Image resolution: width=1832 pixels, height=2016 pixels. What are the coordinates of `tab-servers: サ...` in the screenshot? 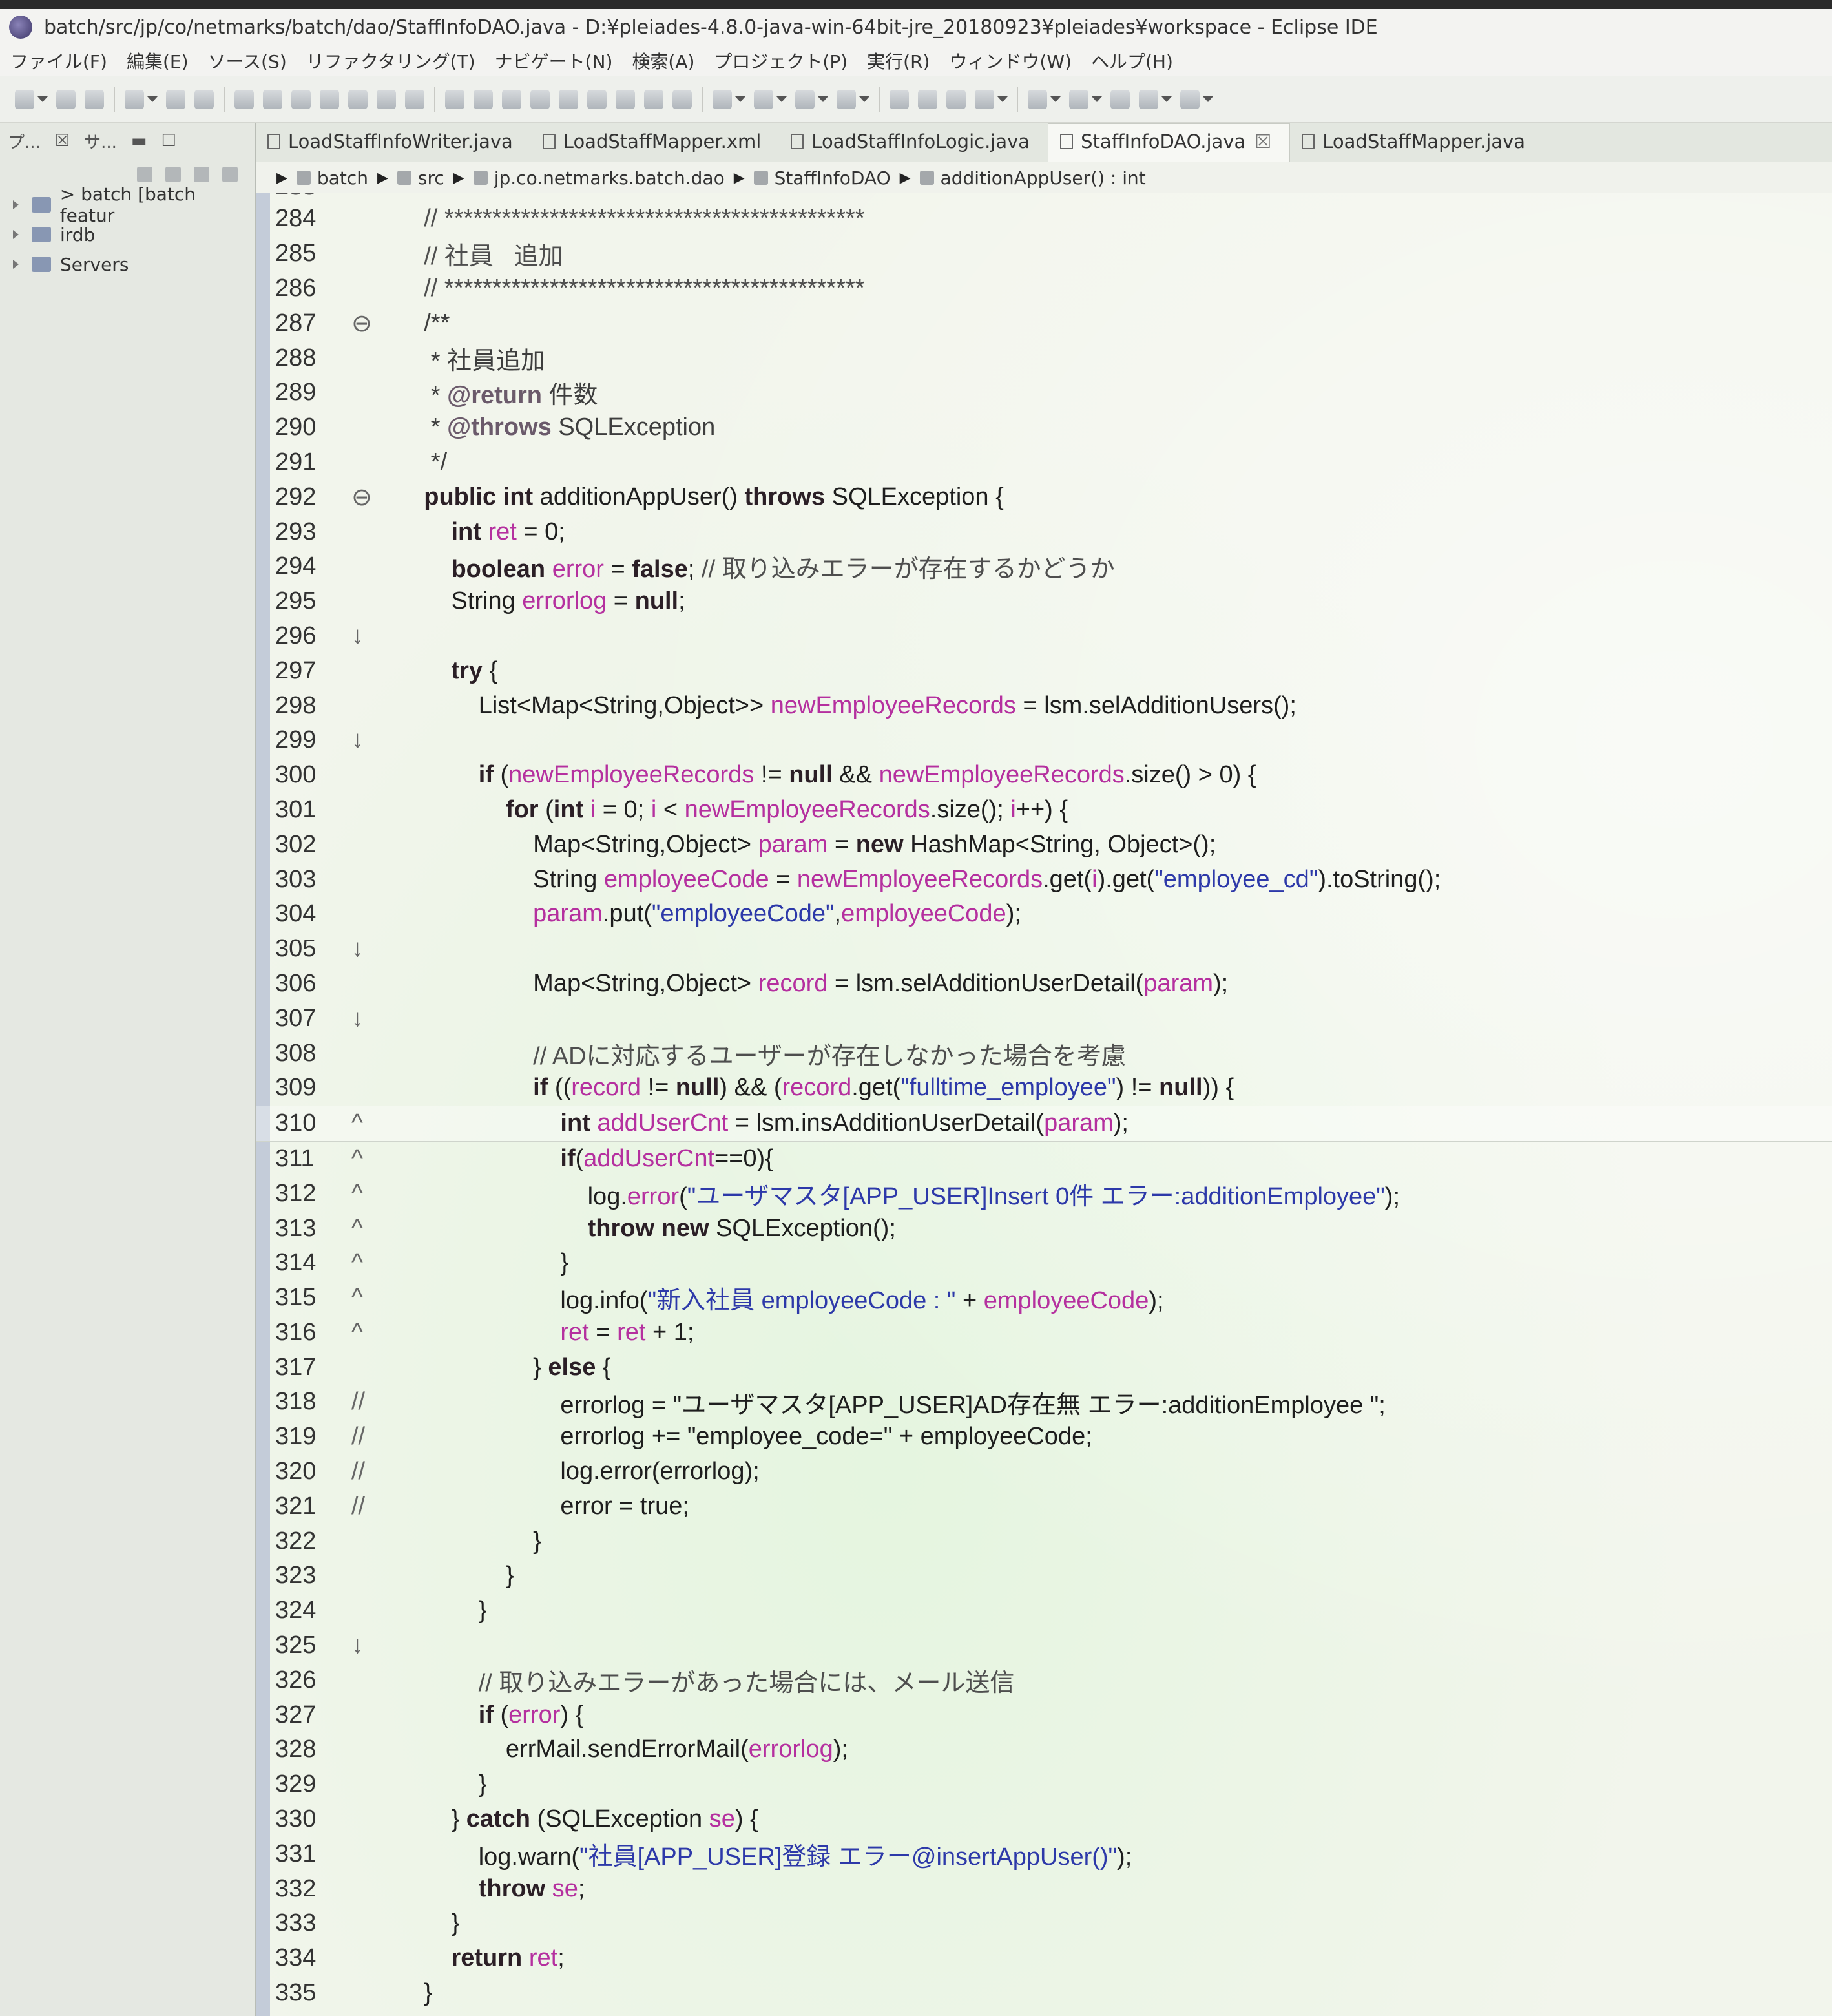 It's located at (100, 141).